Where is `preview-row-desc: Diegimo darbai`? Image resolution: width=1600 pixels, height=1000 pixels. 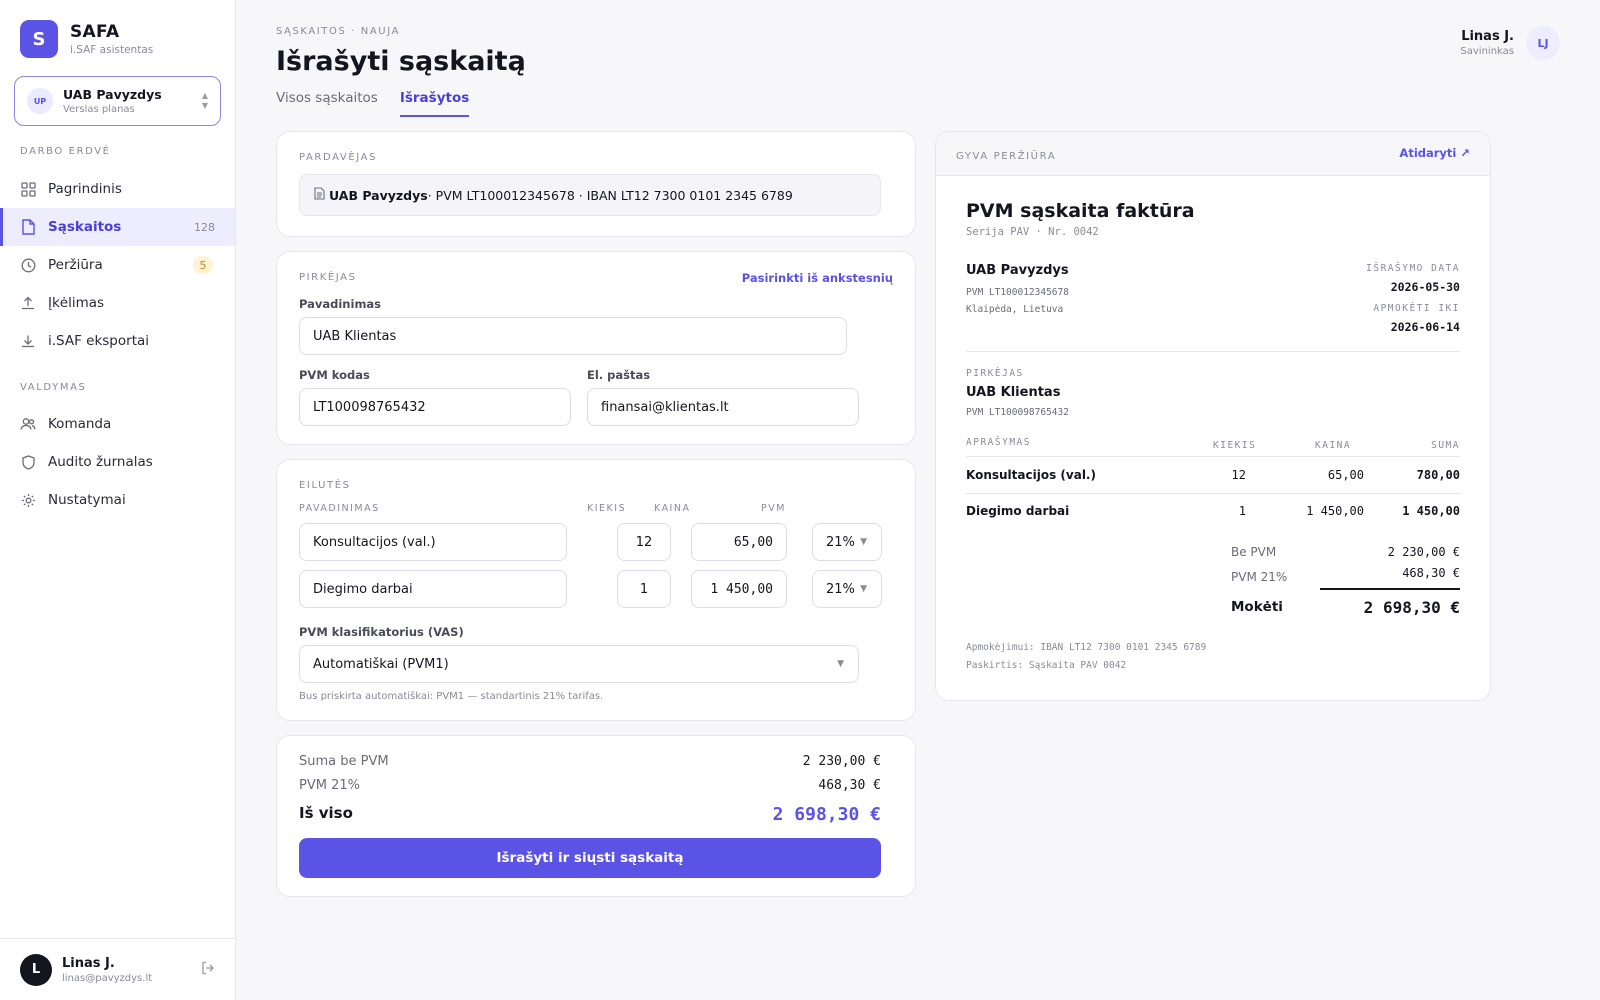 preview-row-desc: Diegimo darbai is located at coordinates (1018, 511).